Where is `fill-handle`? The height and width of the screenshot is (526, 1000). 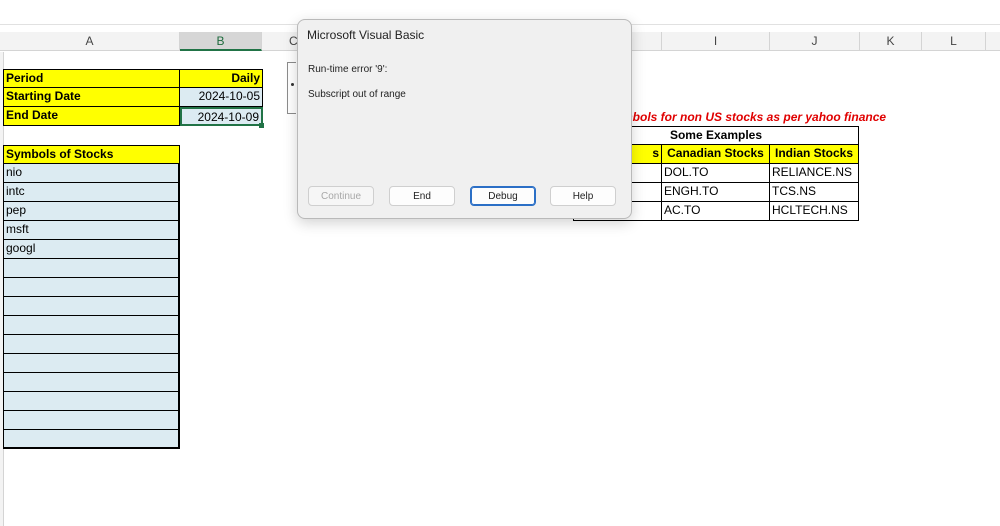 fill-handle is located at coordinates (261, 125).